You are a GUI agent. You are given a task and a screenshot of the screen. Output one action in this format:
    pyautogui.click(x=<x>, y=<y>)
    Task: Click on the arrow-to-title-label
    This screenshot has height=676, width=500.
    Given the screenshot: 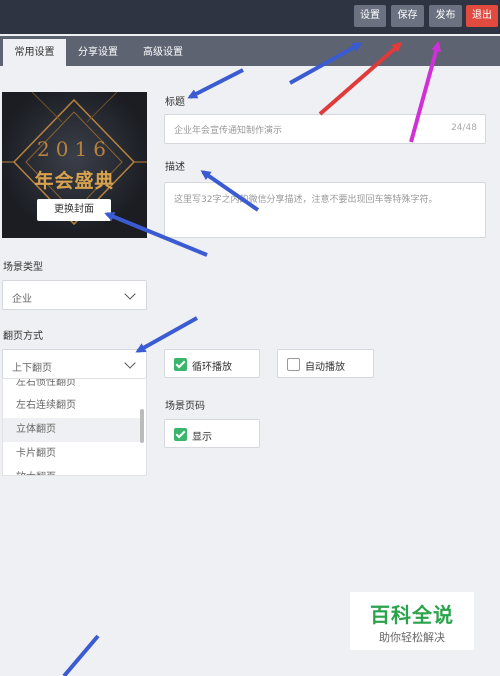 What is the action you would take?
    pyautogui.click(x=215, y=83)
    